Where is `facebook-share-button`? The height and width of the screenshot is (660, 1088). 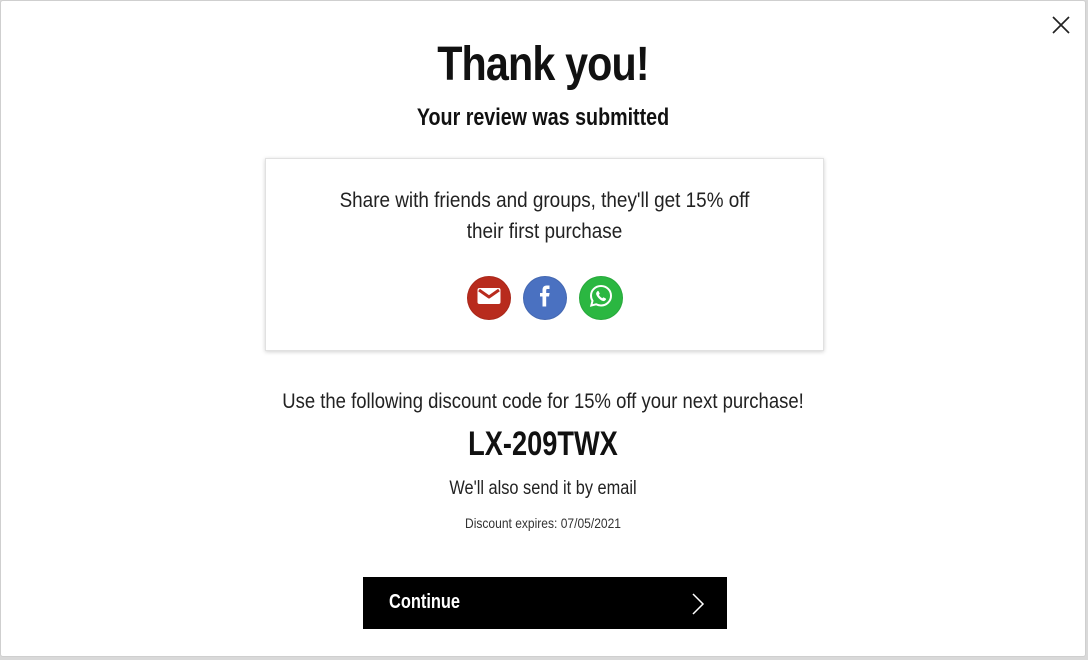
facebook-share-button is located at coordinates (544, 298).